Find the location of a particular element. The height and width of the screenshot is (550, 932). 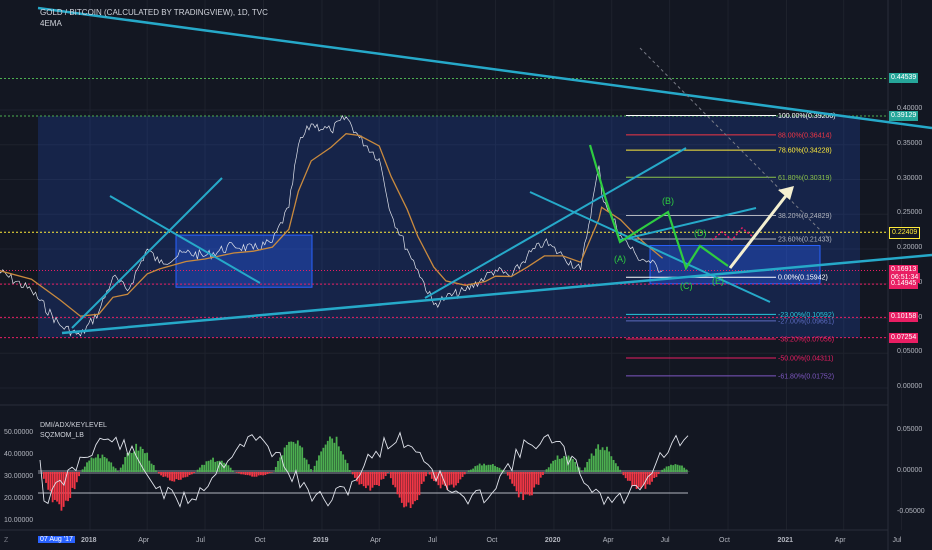

fib-level-label: 0.00%(0.15942) is located at coordinates (803, 278).